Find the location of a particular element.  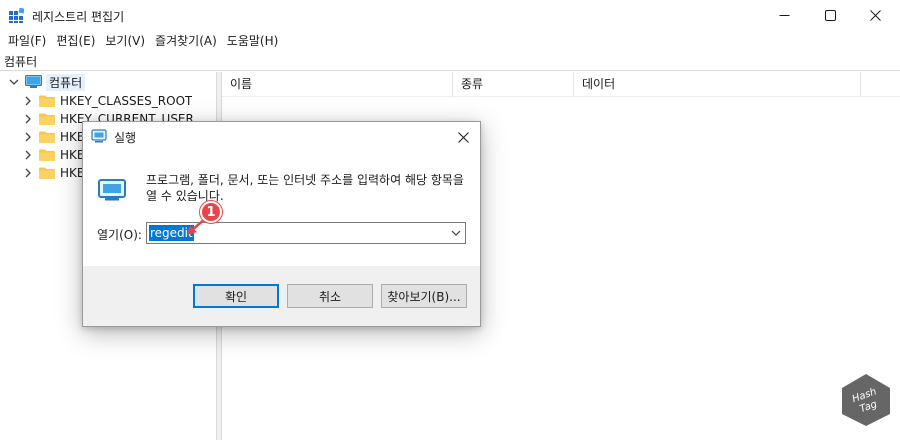

column-header-data: 데이터 is located at coordinates (717, 84).